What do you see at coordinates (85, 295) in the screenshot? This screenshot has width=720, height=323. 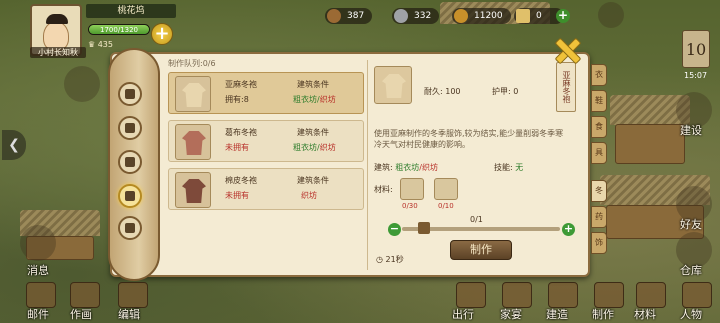 I see `painting-icon` at bounding box center [85, 295].